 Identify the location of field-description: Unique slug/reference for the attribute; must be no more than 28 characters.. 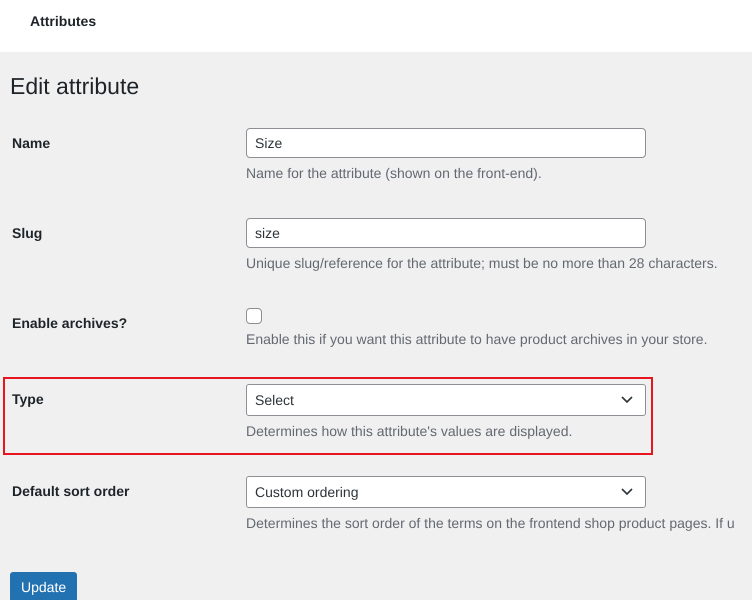
(482, 263).